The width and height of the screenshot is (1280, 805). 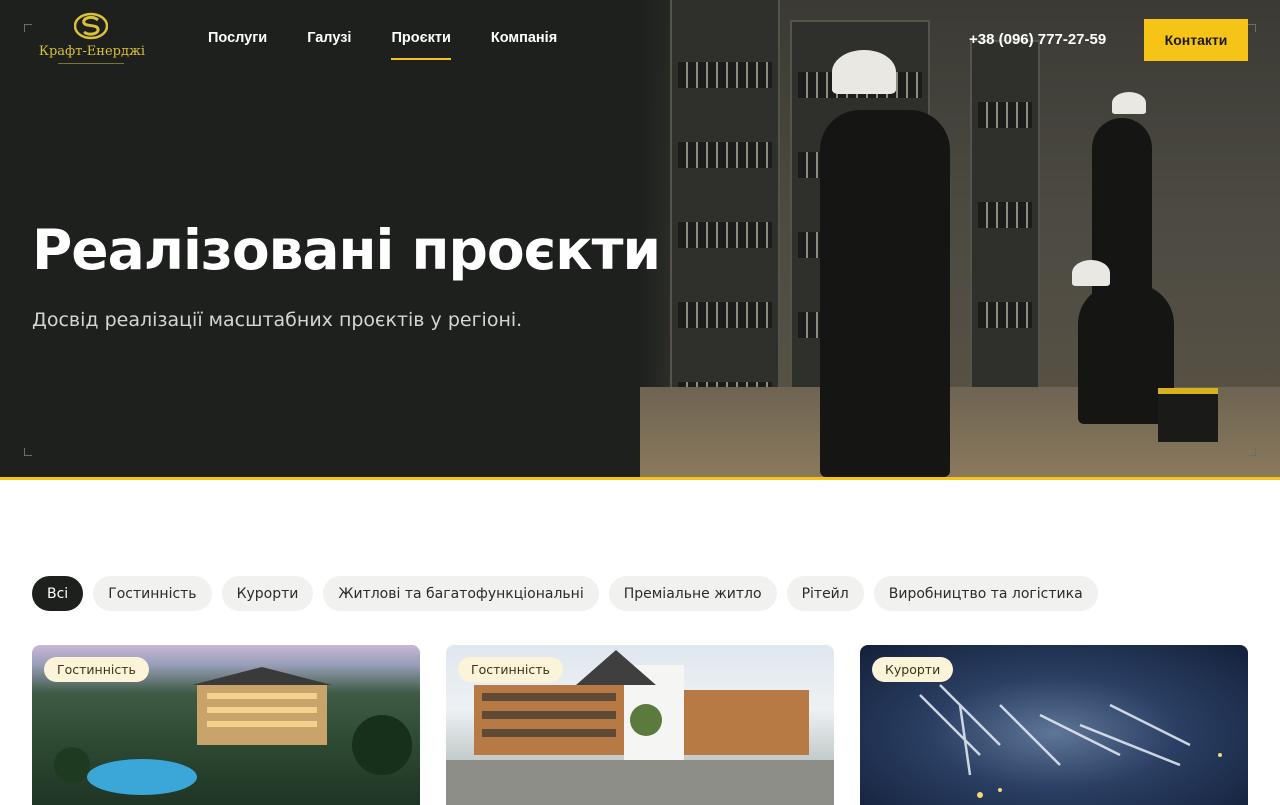 I want to click on filter-manufacturing-logistics: Виробництво та логістика, so click(x=985, y=593).